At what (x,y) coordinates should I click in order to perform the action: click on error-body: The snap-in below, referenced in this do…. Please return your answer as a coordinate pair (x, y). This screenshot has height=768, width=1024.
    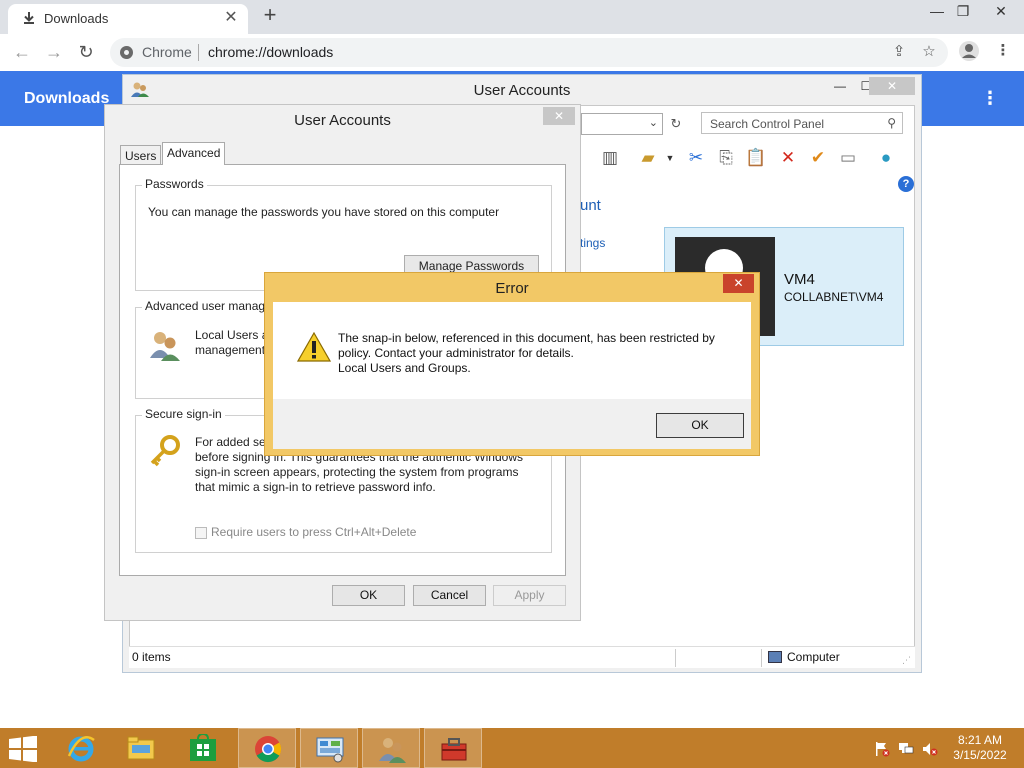
    Looking at the image, I should click on (512, 375).